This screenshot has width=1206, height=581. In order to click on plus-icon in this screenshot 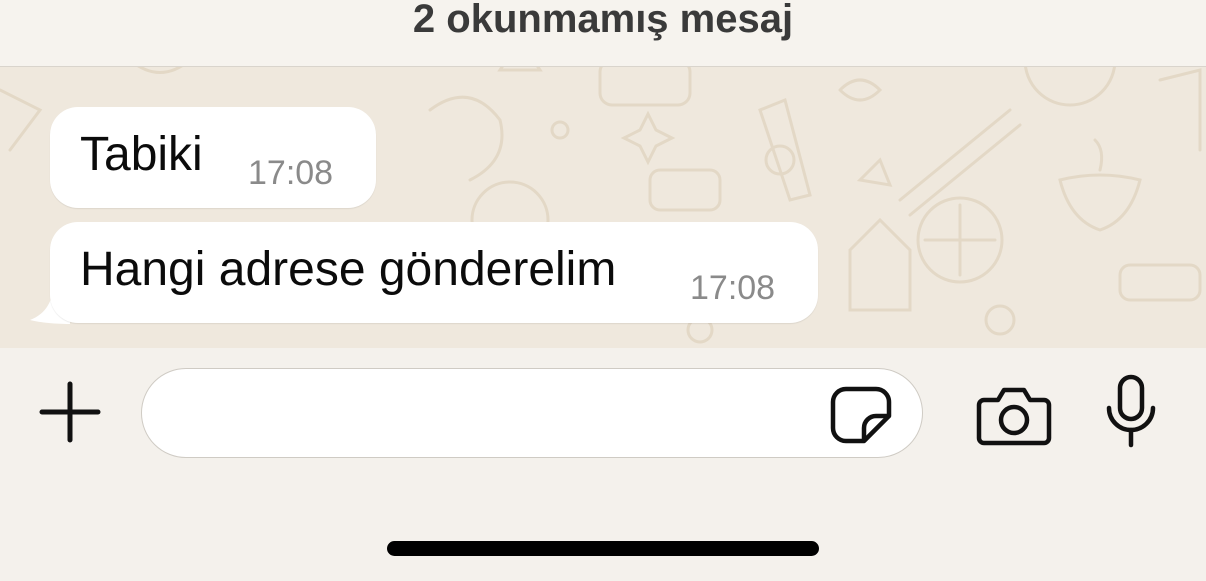, I will do `click(70, 412)`.